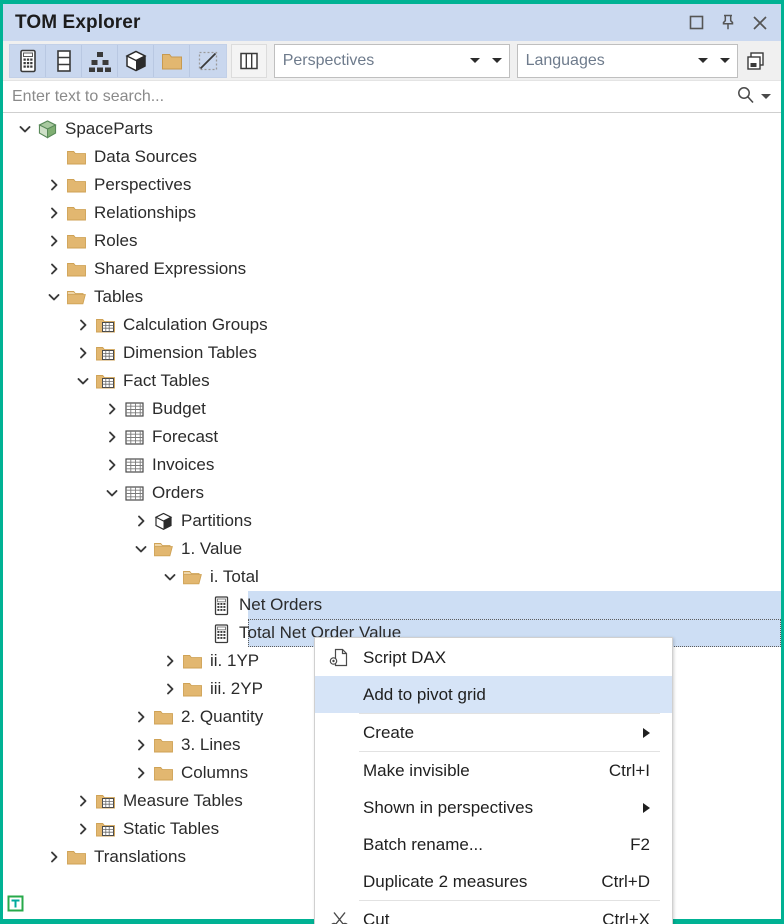 This screenshot has width=784, height=924. What do you see at coordinates (392, 269) in the screenshot?
I see `tree-item-shared-expressions: Shared Expressions` at bounding box center [392, 269].